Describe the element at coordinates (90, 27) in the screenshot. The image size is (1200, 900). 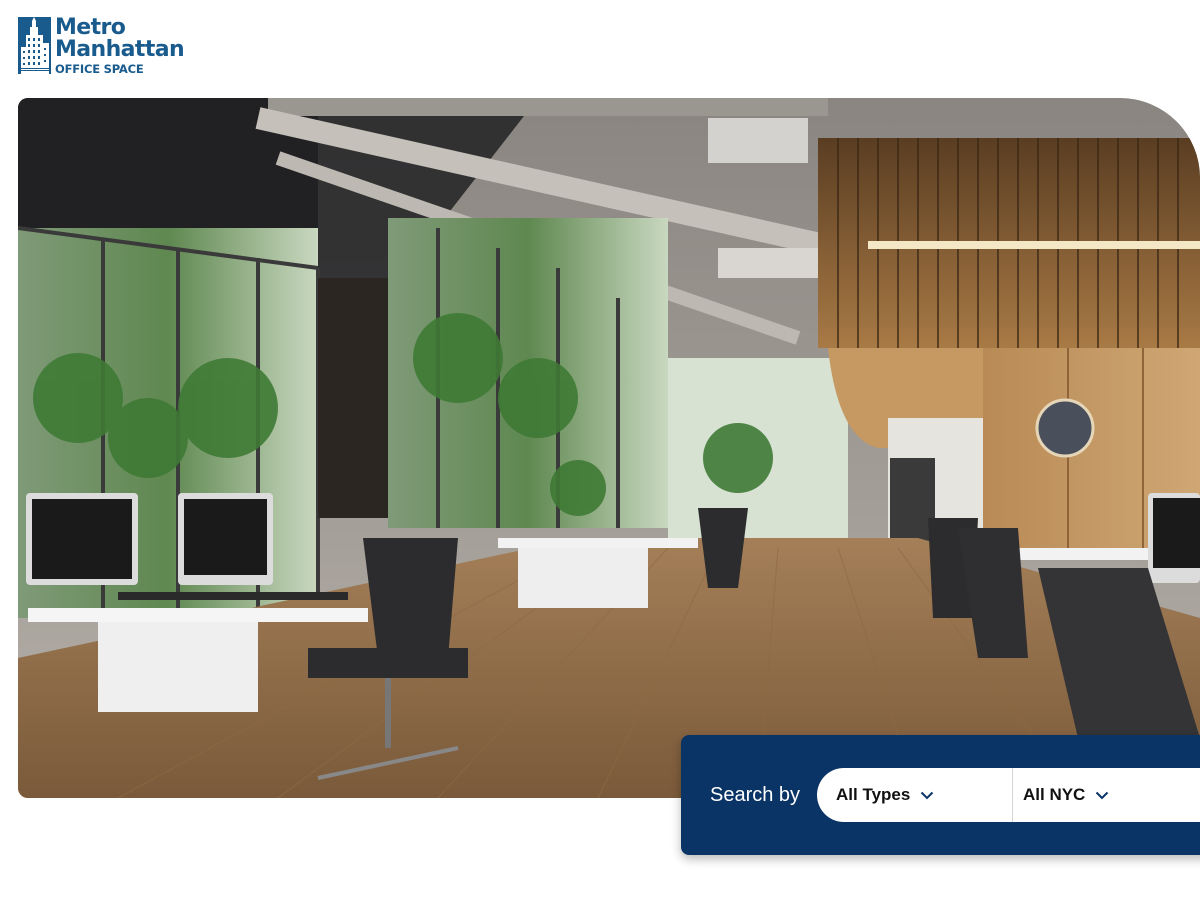
I see `logo-line-metro: Metro` at that location.